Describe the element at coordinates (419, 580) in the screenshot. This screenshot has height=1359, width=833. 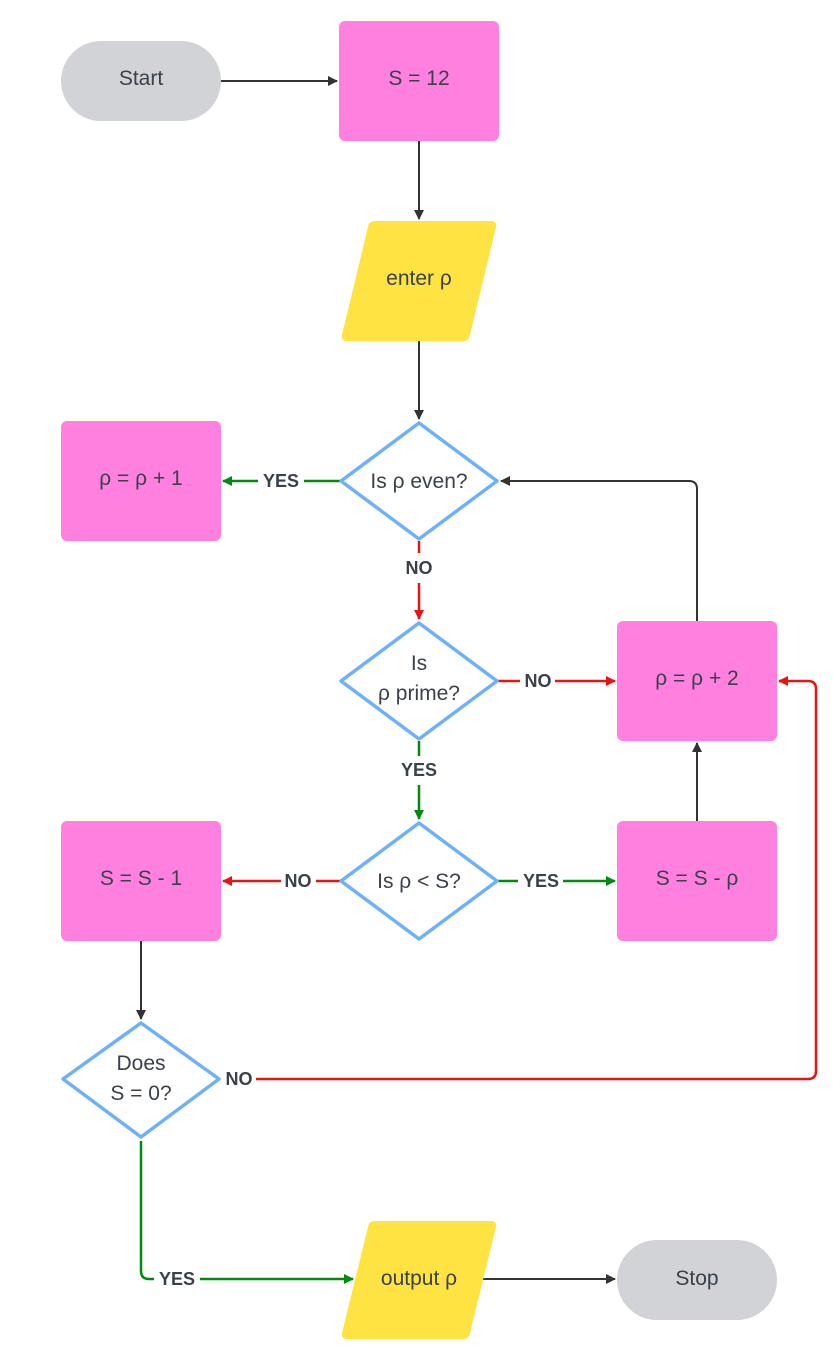
I see `edge-is-even-no: NO` at that location.